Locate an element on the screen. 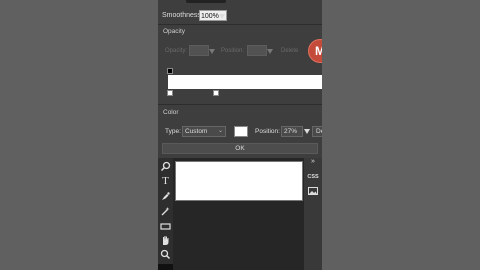  color-delete-button: De is located at coordinates (317, 131).